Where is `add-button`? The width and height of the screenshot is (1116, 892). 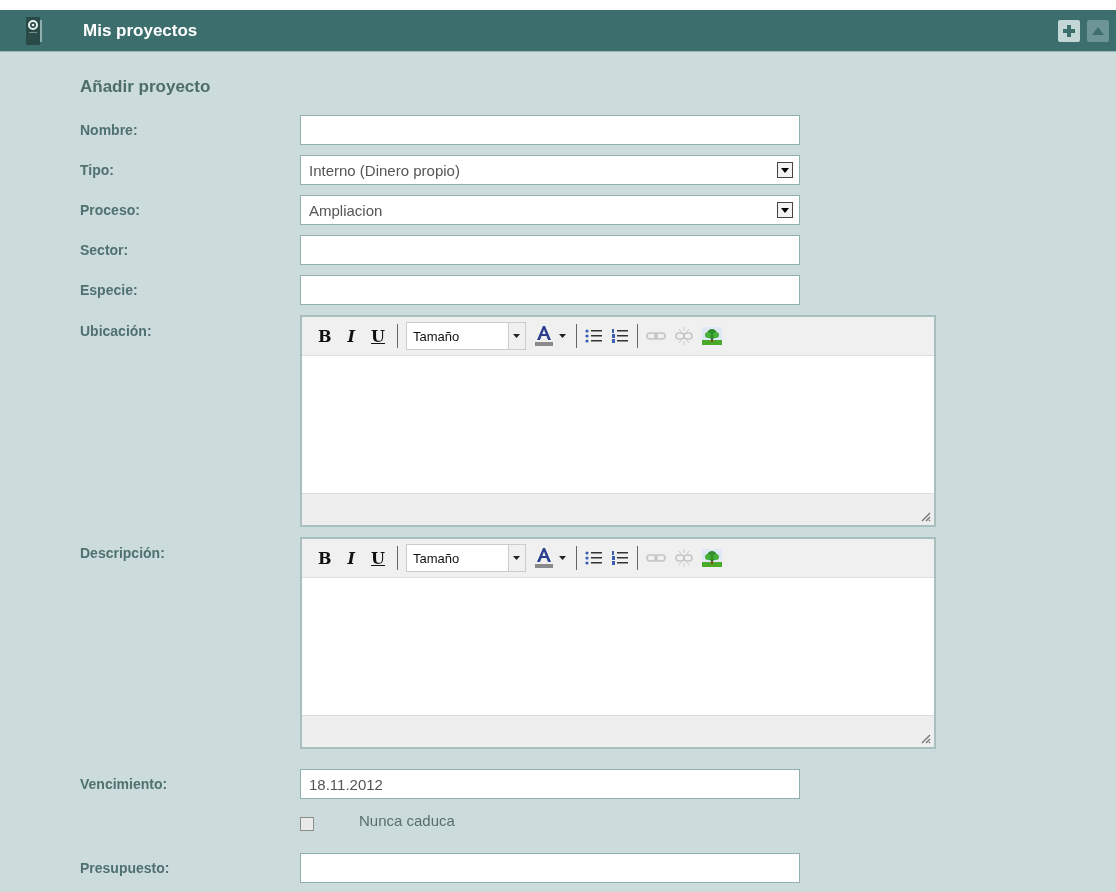
add-button is located at coordinates (1069, 30).